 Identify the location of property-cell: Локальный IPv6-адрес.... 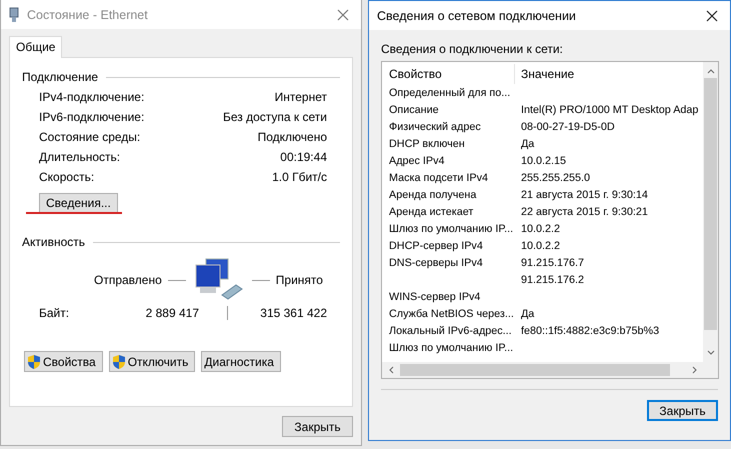
(450, 330).